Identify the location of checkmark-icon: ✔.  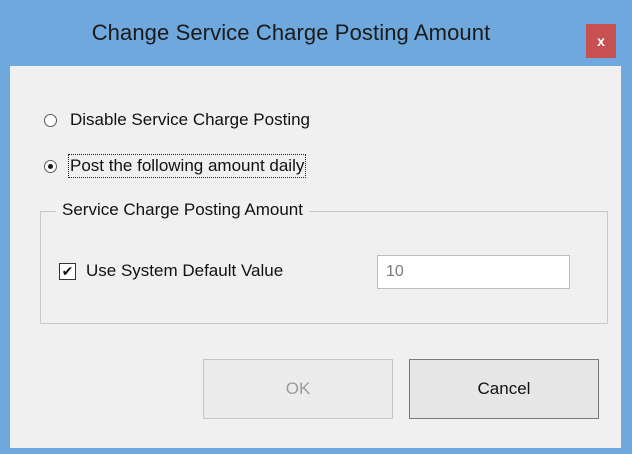
(67, 271).